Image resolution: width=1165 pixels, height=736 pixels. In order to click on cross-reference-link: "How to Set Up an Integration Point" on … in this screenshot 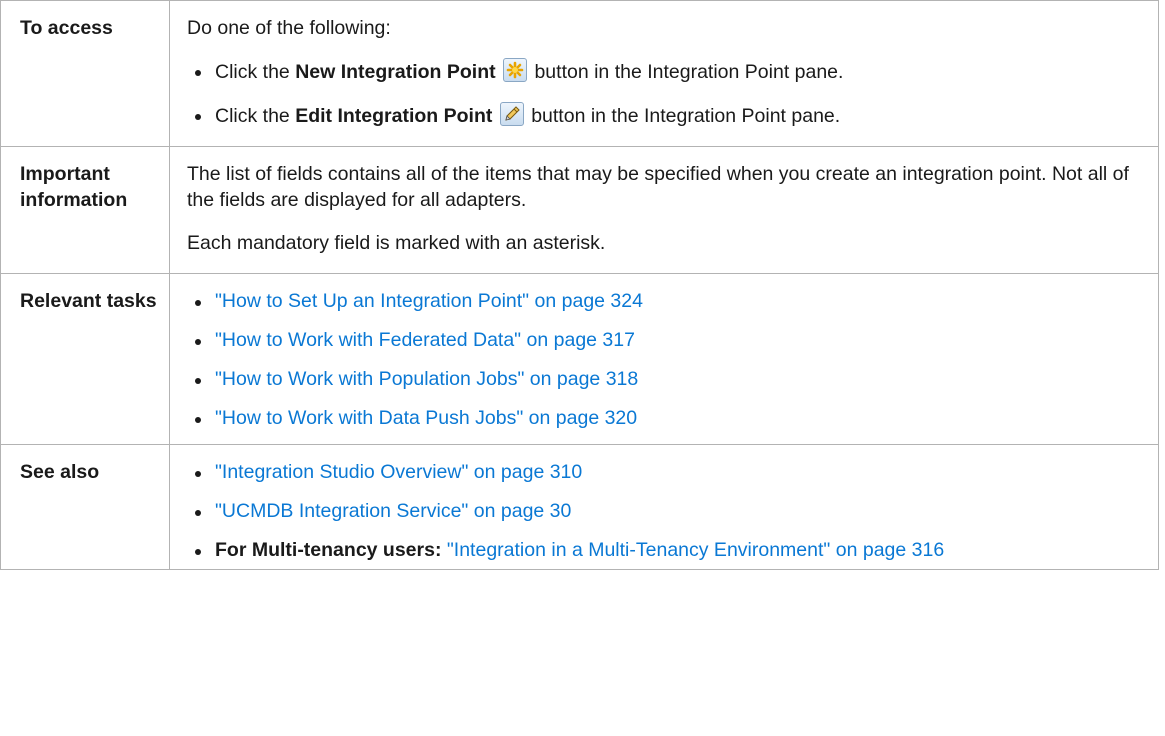, I will do `click(429, 301)`.